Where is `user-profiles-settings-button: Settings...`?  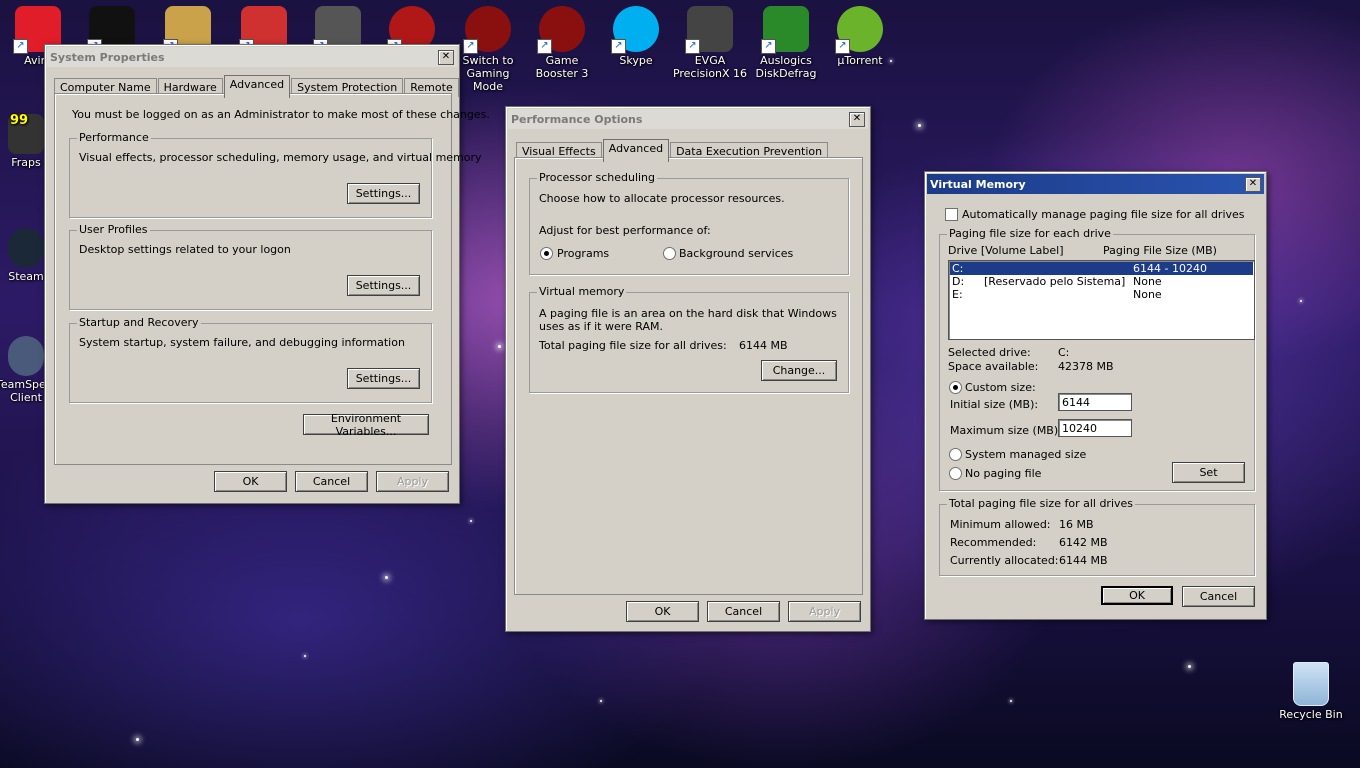
user-profiles-settings-button: Settings... is located at coordinates (383, 285).